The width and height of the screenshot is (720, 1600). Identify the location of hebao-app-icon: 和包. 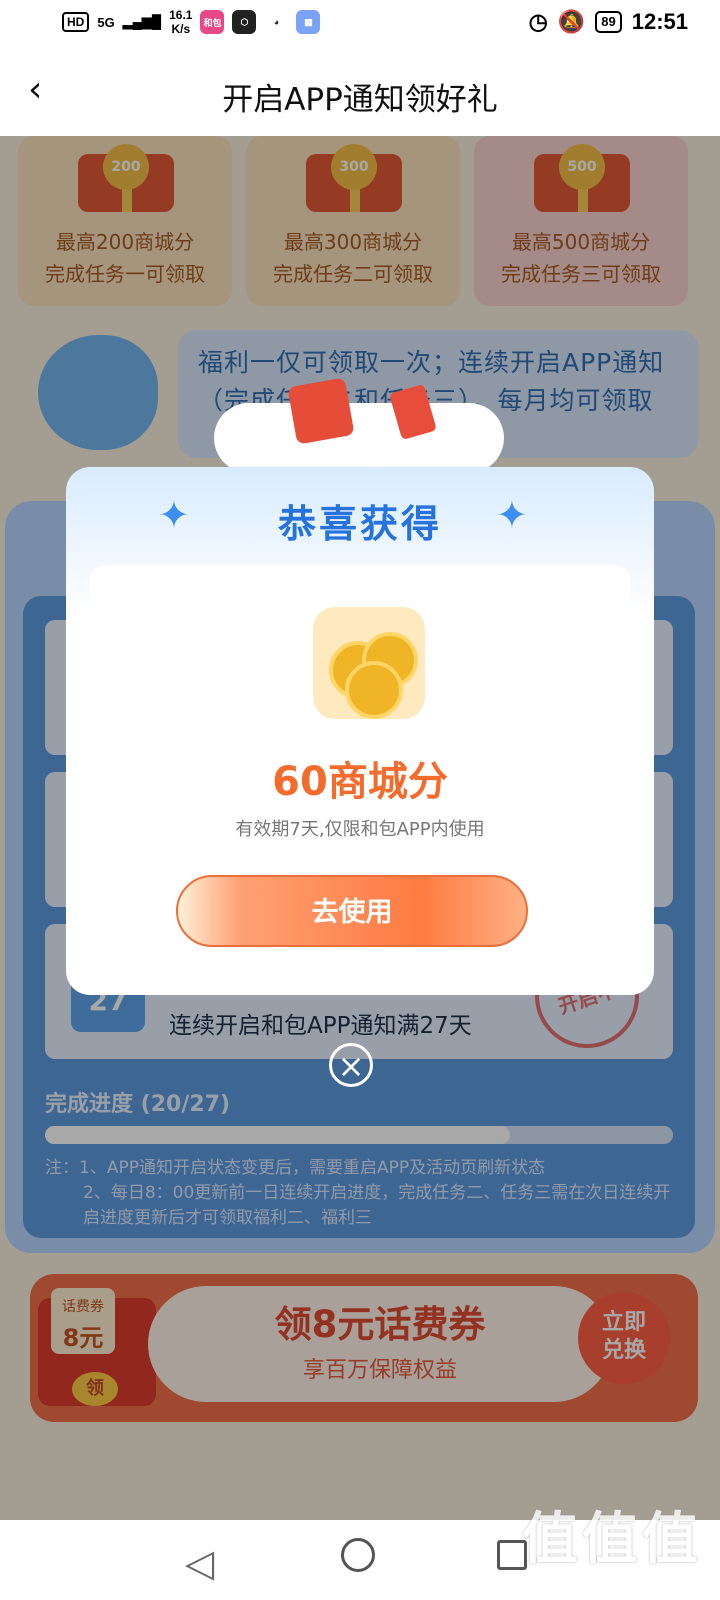
(212, 22).